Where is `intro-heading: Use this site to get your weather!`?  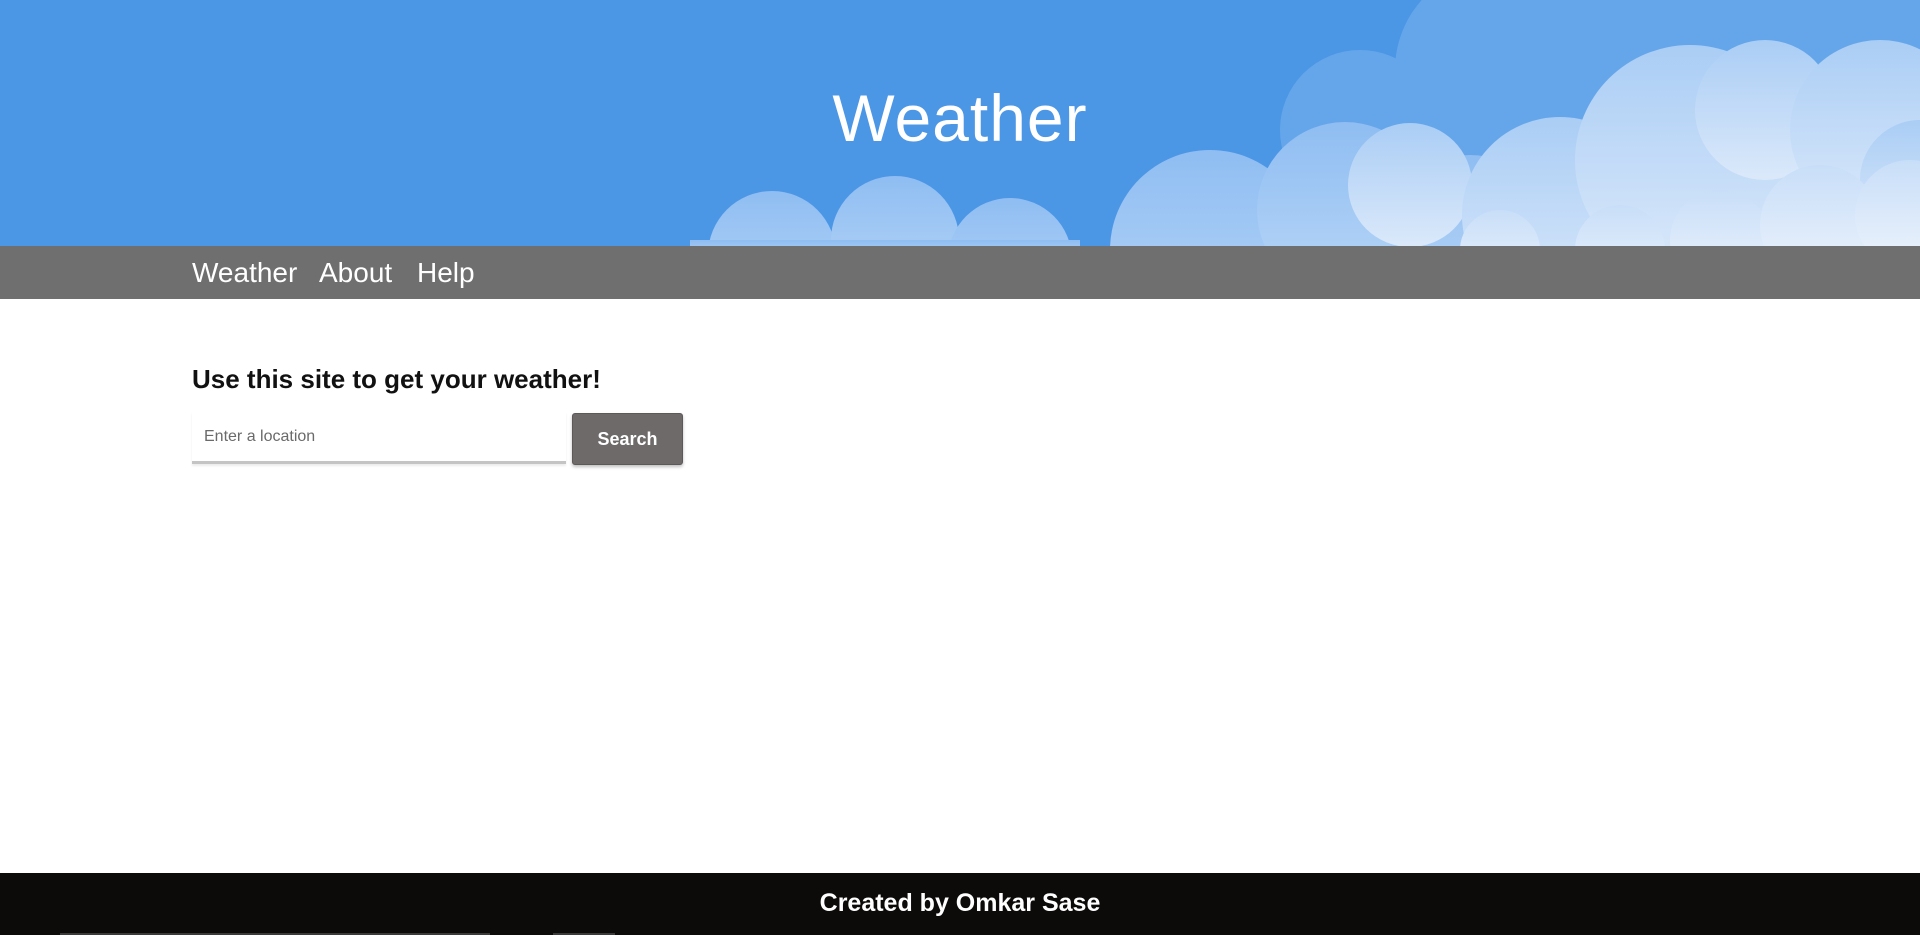 intro-heading: Use this site to get your weather! is located at coordinates (396, 379).